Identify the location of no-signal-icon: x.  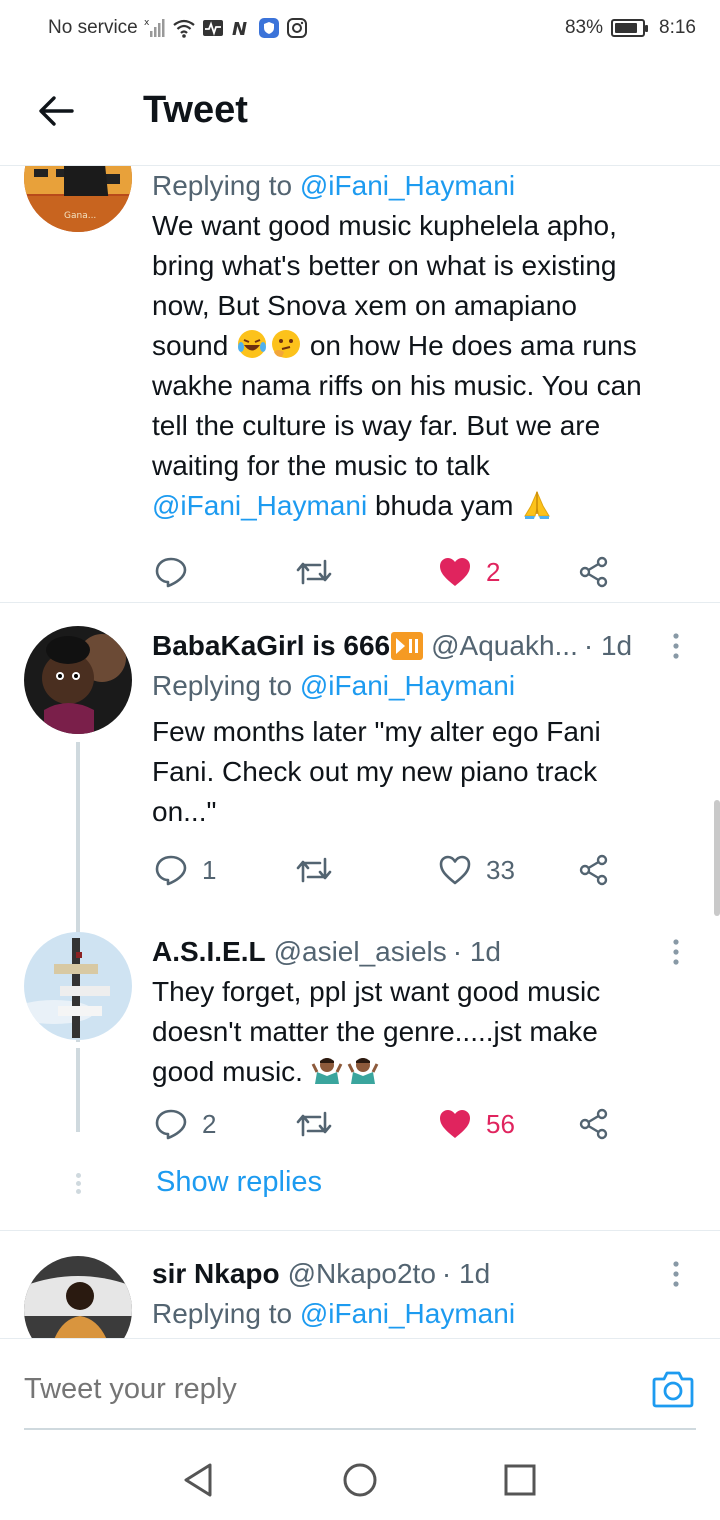
(154, 27).